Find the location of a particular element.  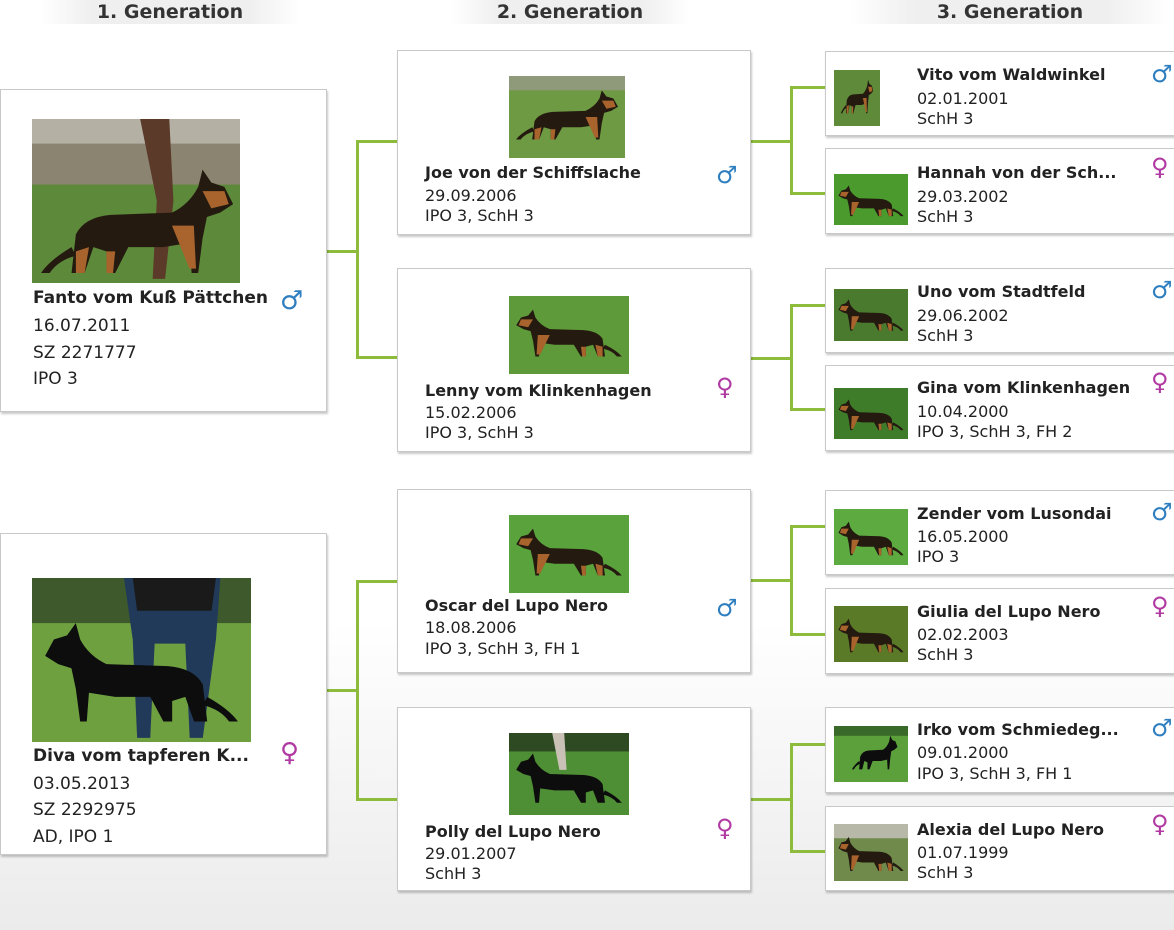

registration-number: SZ 2292975 is located at coordinates (85, 810).